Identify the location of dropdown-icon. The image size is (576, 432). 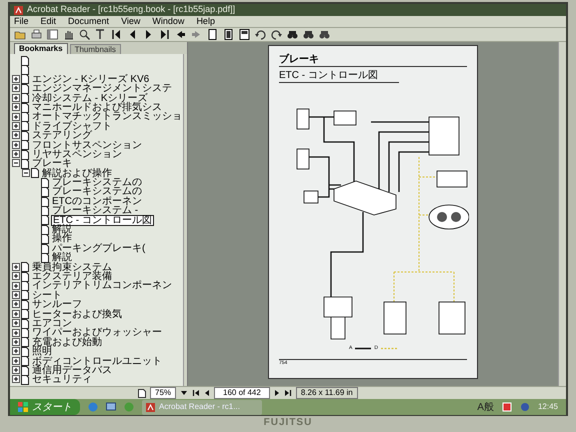
(184, 393).